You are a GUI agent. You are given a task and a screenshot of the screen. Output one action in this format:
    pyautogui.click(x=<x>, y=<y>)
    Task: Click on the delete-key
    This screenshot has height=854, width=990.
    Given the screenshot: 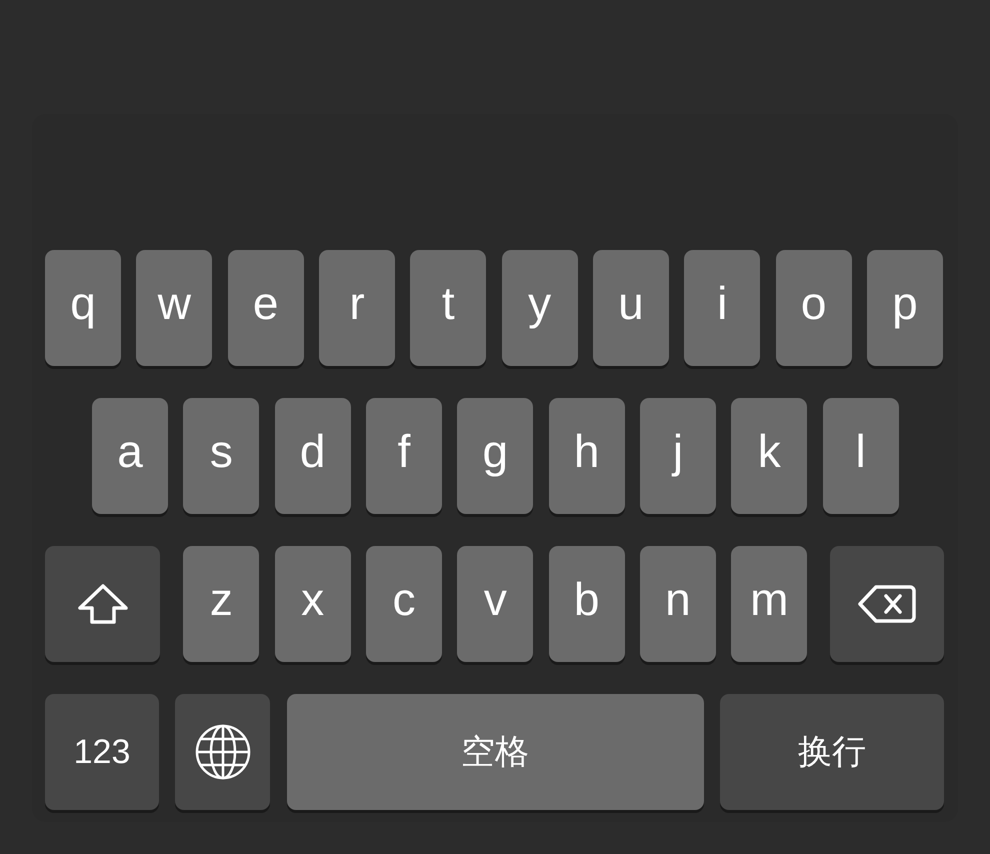 What is the action you would take?
    pyautogui.click(x=887, y=604)
    